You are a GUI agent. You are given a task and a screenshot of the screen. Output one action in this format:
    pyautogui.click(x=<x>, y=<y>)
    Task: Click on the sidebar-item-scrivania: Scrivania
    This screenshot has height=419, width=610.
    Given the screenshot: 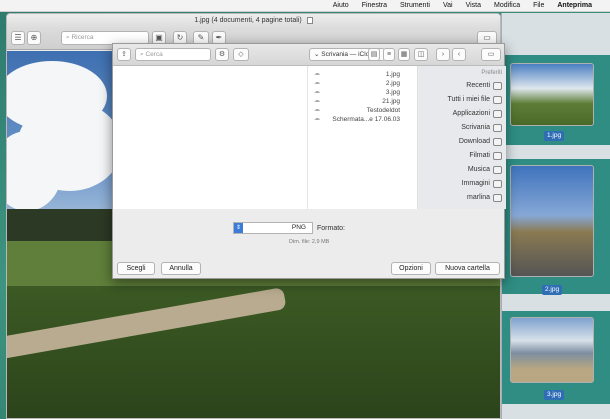 What is the action you would take?
    pyautogui.click(x=481, y=128)
    